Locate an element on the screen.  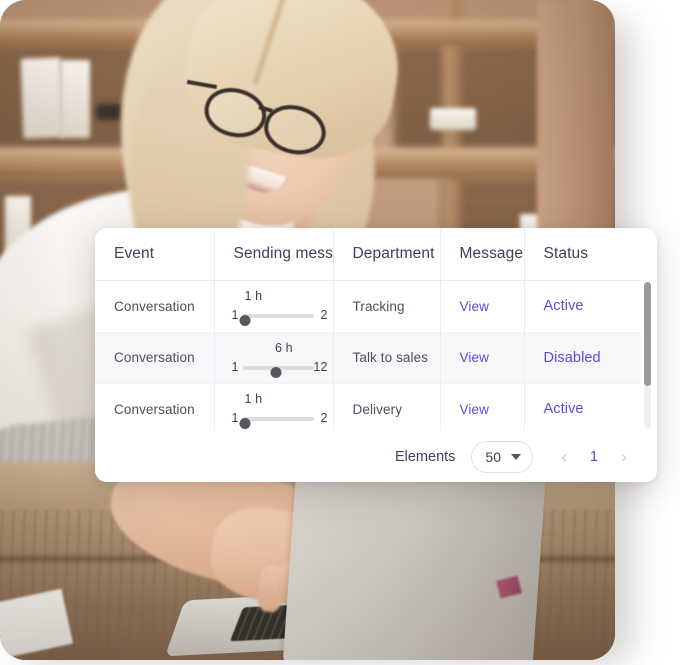
column-header-event: Event is located at coordinates (154, 254).